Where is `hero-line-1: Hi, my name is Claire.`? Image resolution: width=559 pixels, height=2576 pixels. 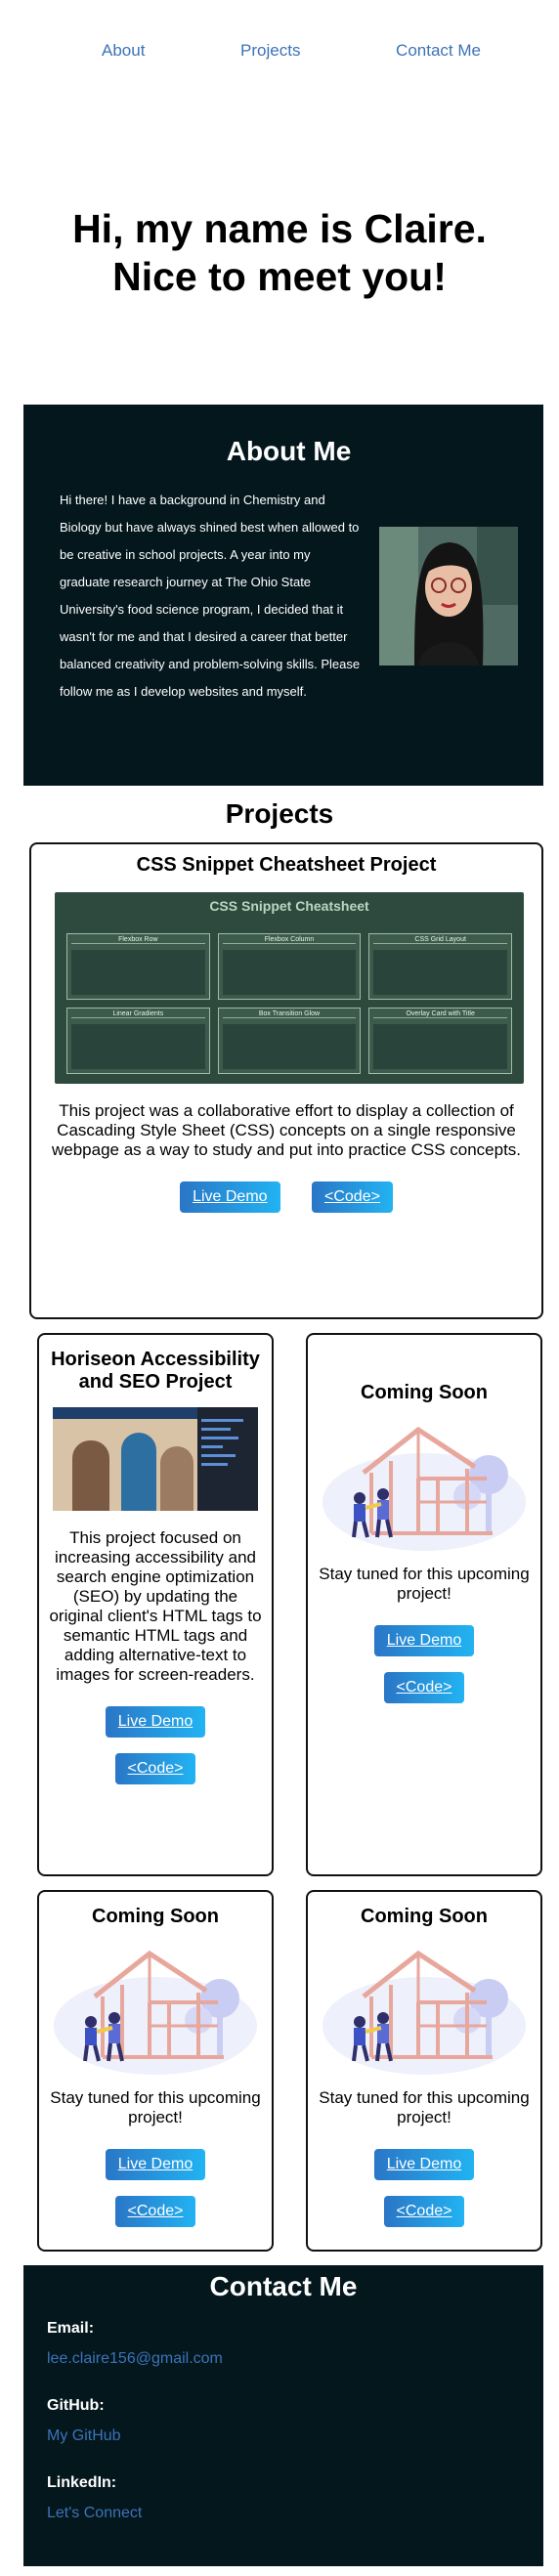 hero-line-1: Hi, my name is Claire. is located at coordinates (279, 228).